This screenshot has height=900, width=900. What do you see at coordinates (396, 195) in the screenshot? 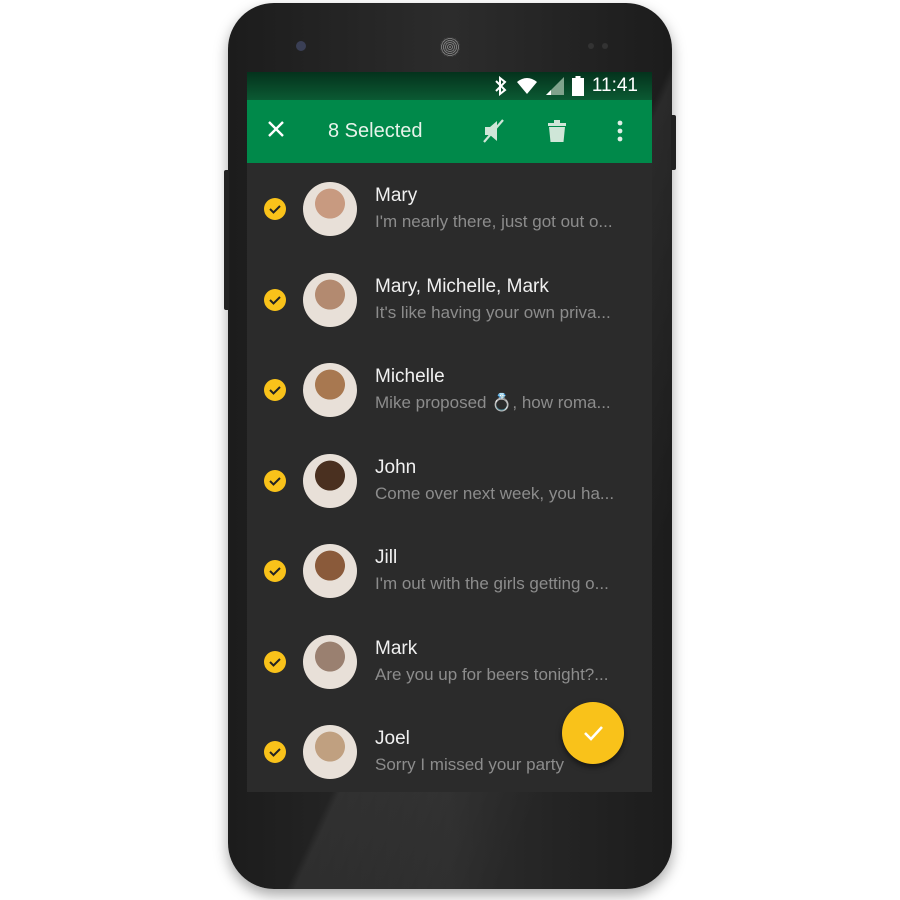
I see `contact-name: Mary` at bounding box center [396, 195].